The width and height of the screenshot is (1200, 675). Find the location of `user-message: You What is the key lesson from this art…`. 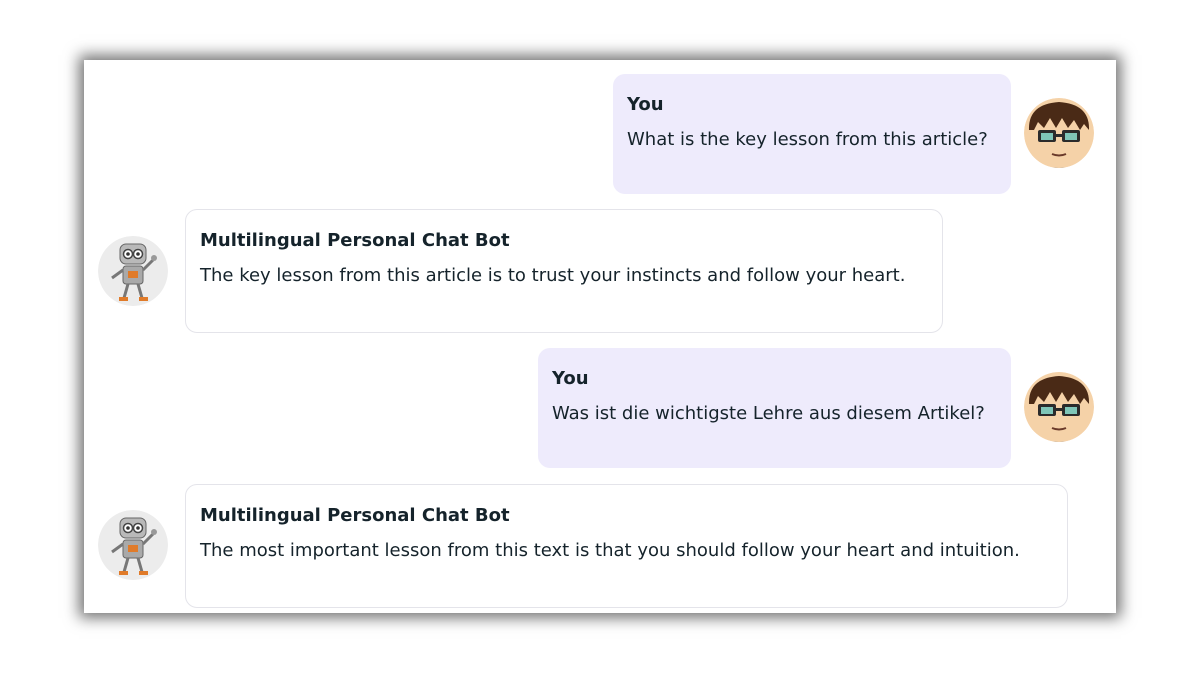

user-message: You What is the key lesson from this art… is located at coordinates (812, 134).